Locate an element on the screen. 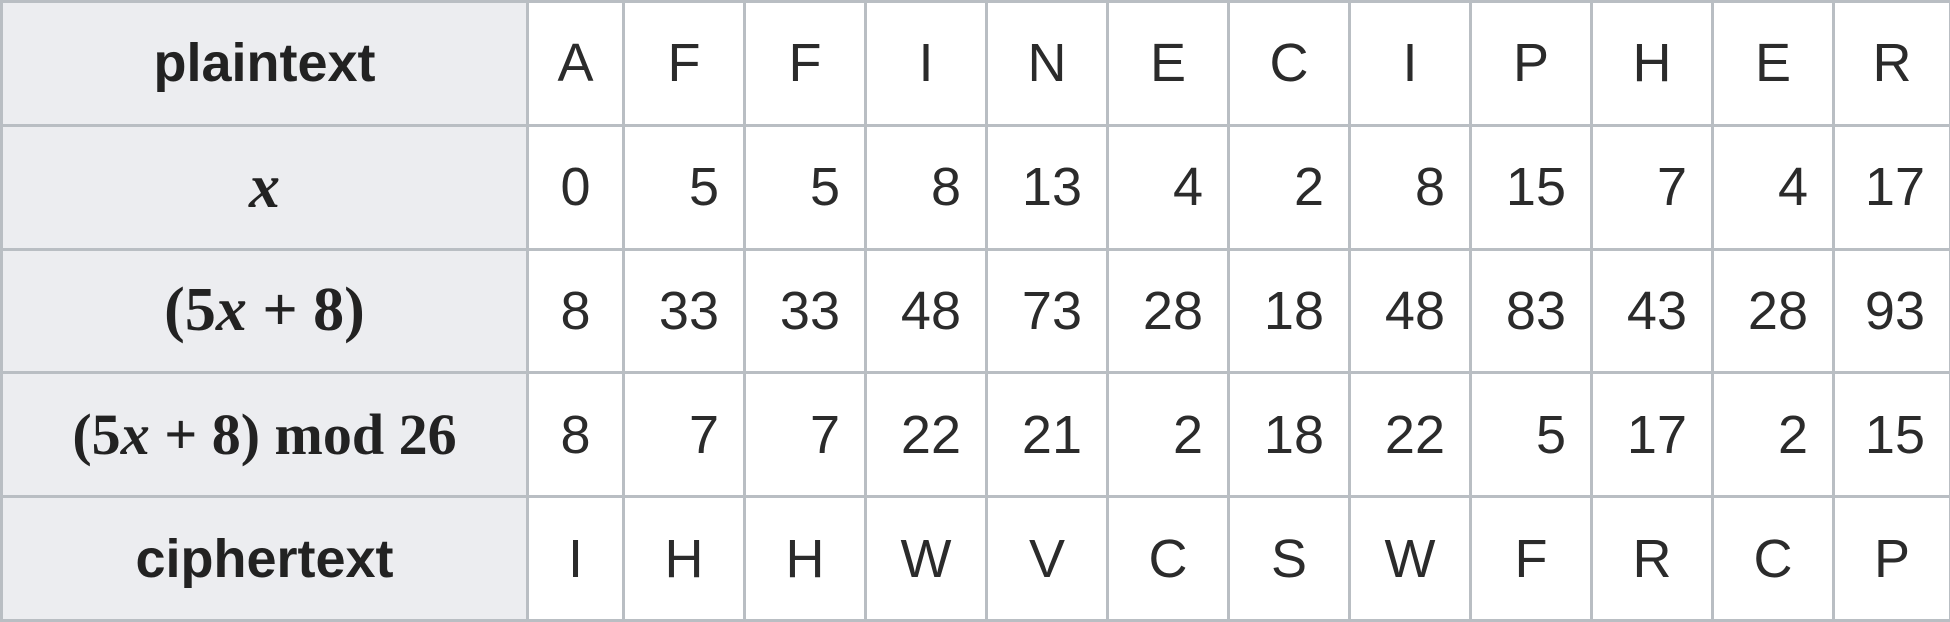  mod26-row-header: (5x + 8) mod 26 is located at coordinates (264, 435).